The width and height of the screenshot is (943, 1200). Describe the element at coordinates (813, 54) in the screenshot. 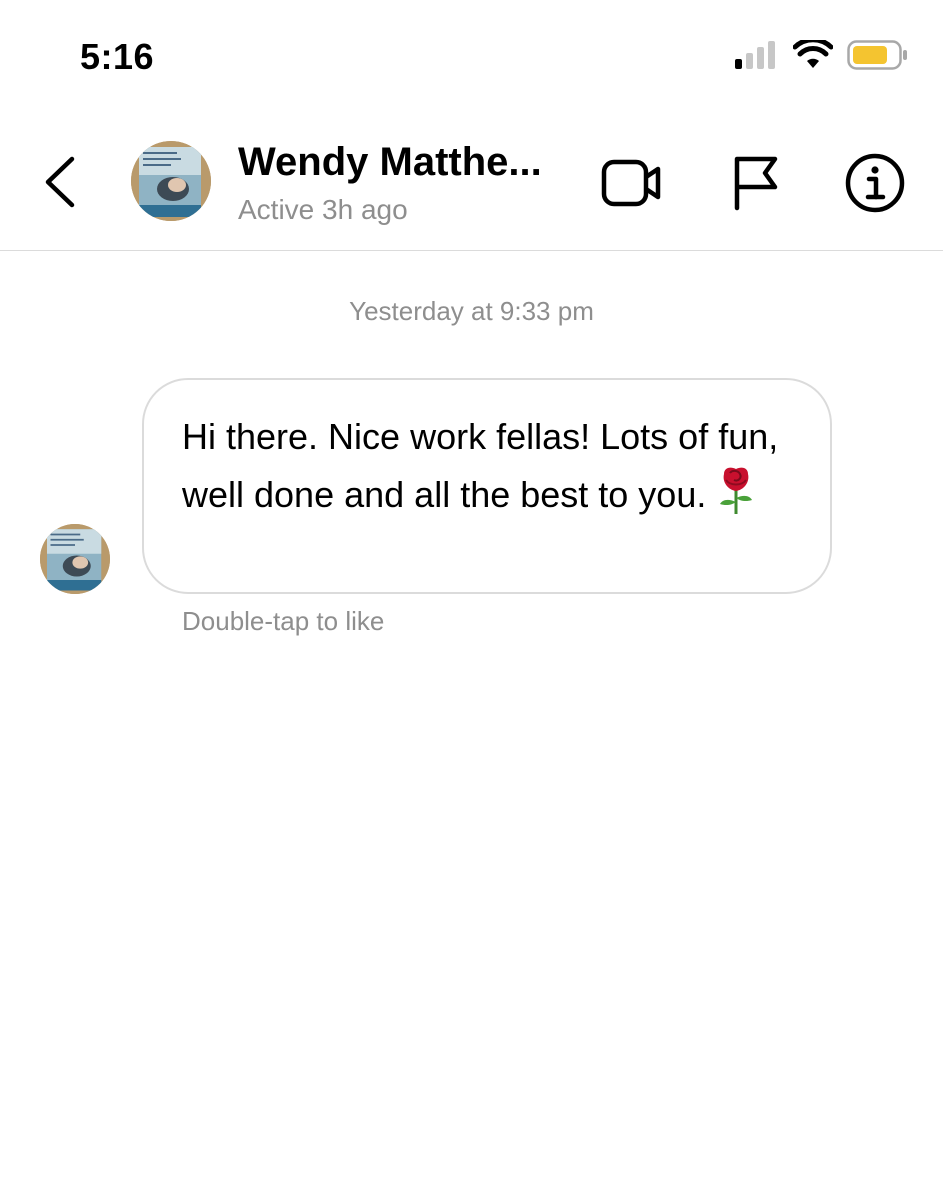

I see `wifi-icon` at that location.